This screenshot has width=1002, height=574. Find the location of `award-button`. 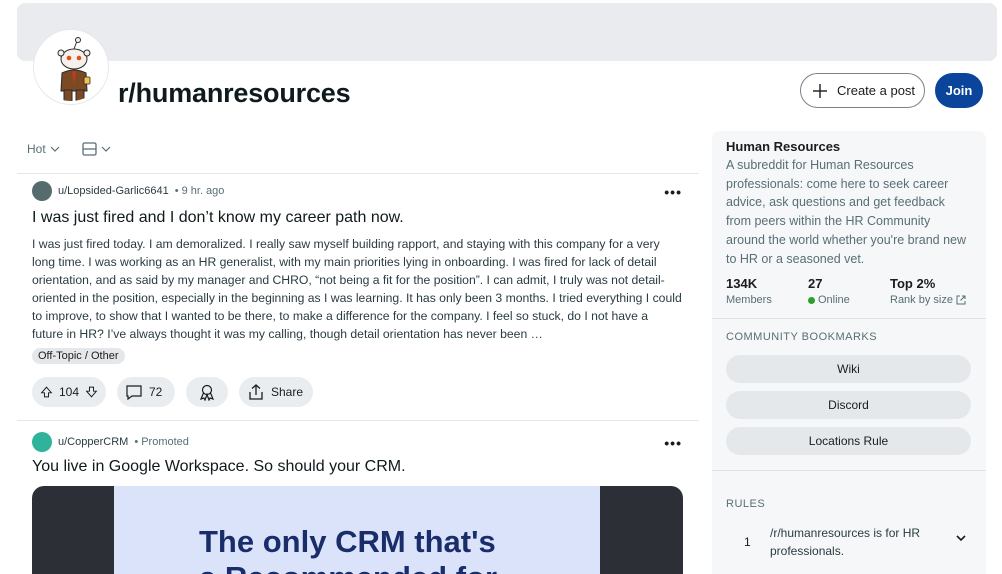

award-button is located at coordinates (207, 392).